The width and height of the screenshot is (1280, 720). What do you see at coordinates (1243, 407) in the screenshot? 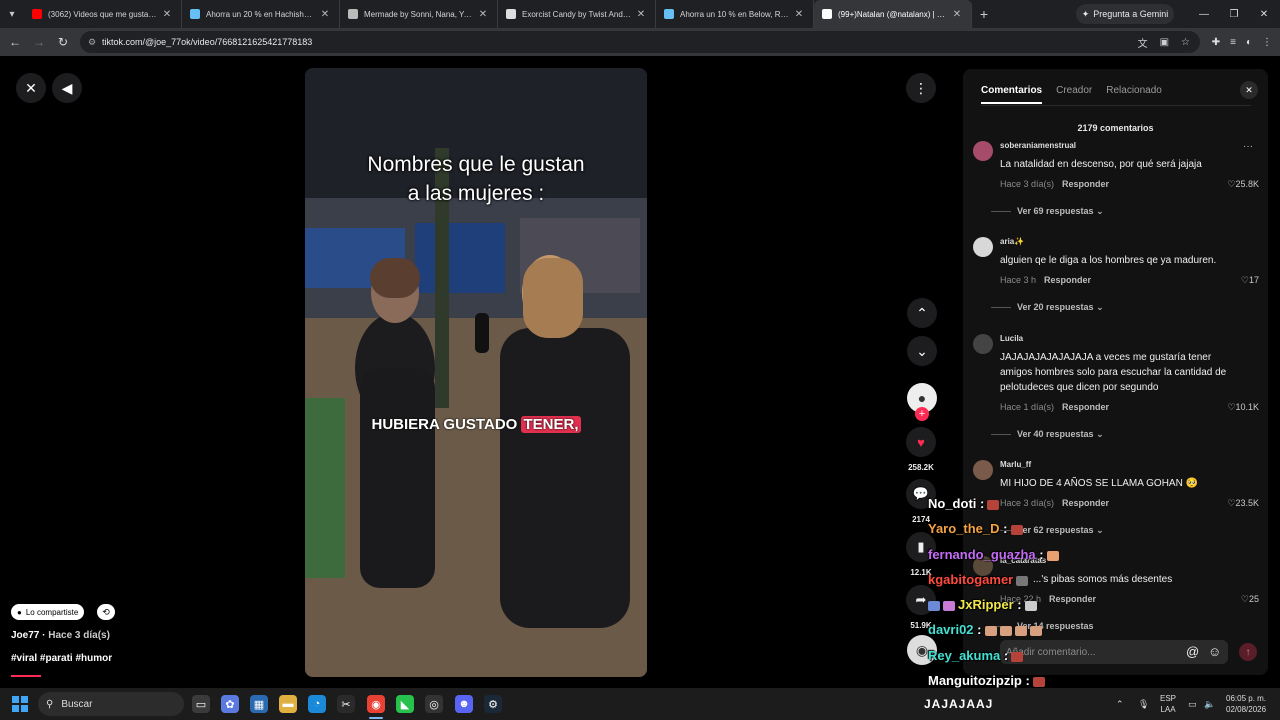
I see `comment-likes: ♡10.1K` at bounding box center [1243, 407].